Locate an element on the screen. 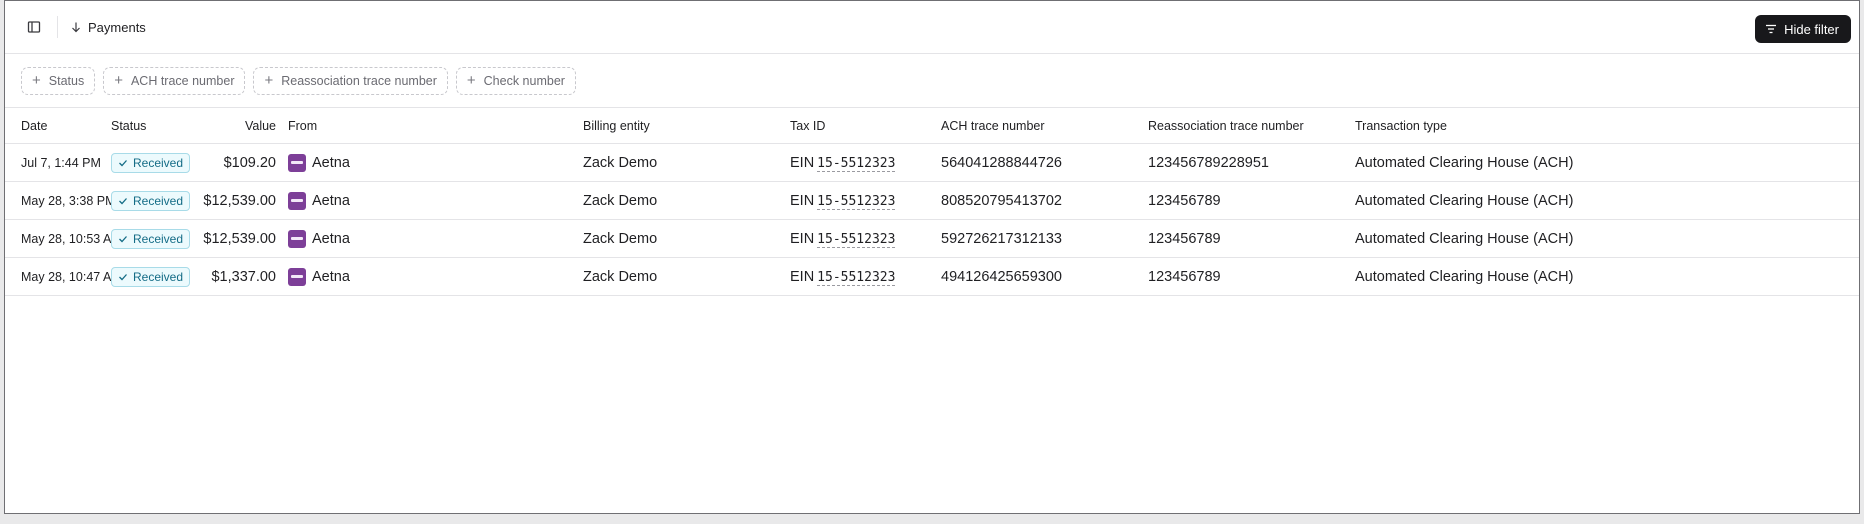  add-check-number-filter: + Check number is located at coordinates (515, 80).